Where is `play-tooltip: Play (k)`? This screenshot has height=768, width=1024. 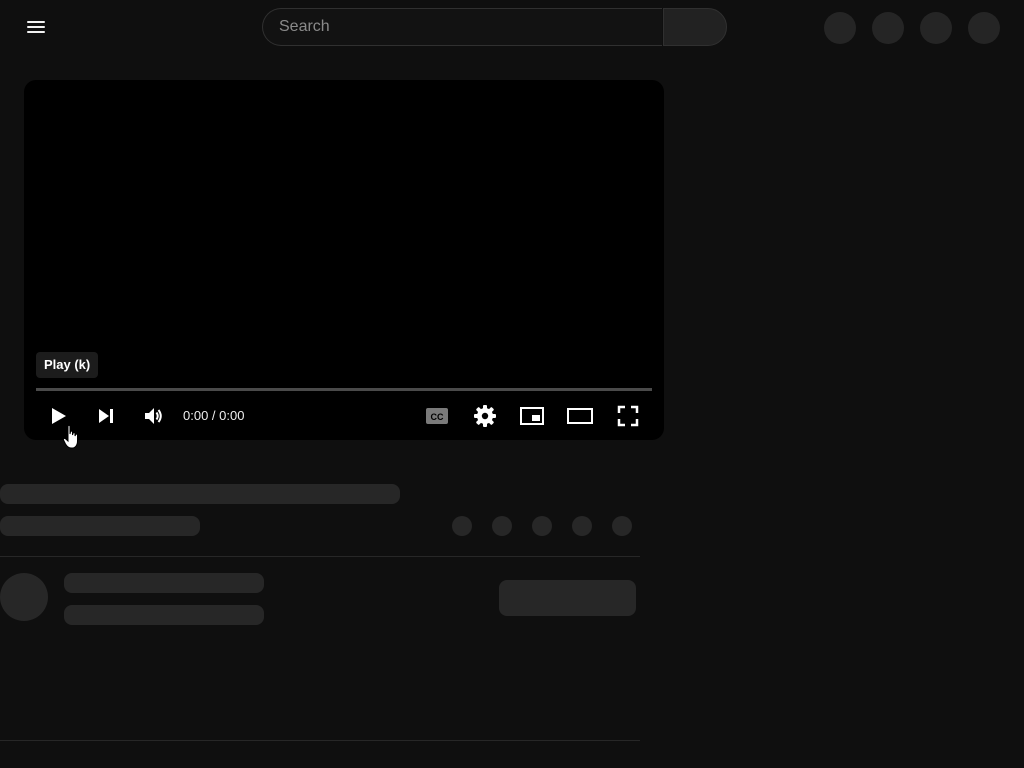 play-tooltip: Play (k) is located at coordinates (67, 365).